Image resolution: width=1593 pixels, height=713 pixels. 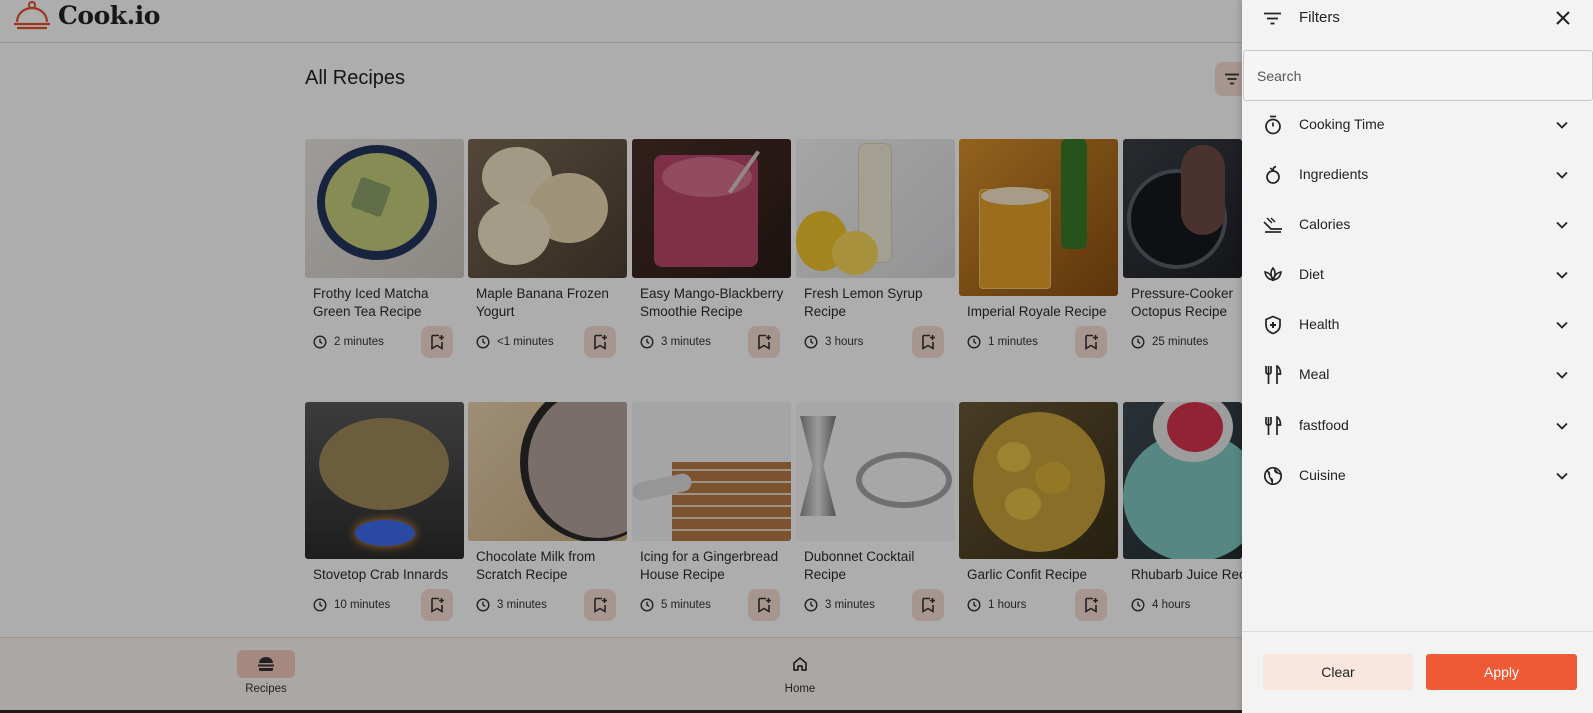 I want to click on close-icon, so click(x=1563, y=18).